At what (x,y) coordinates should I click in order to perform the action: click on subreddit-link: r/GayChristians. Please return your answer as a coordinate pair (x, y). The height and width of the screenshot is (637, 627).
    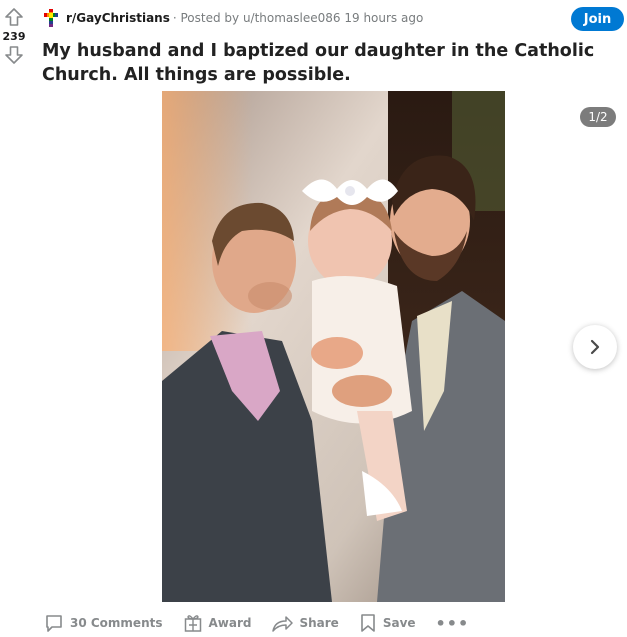
    Looking at the image, I should click on (118, 18).